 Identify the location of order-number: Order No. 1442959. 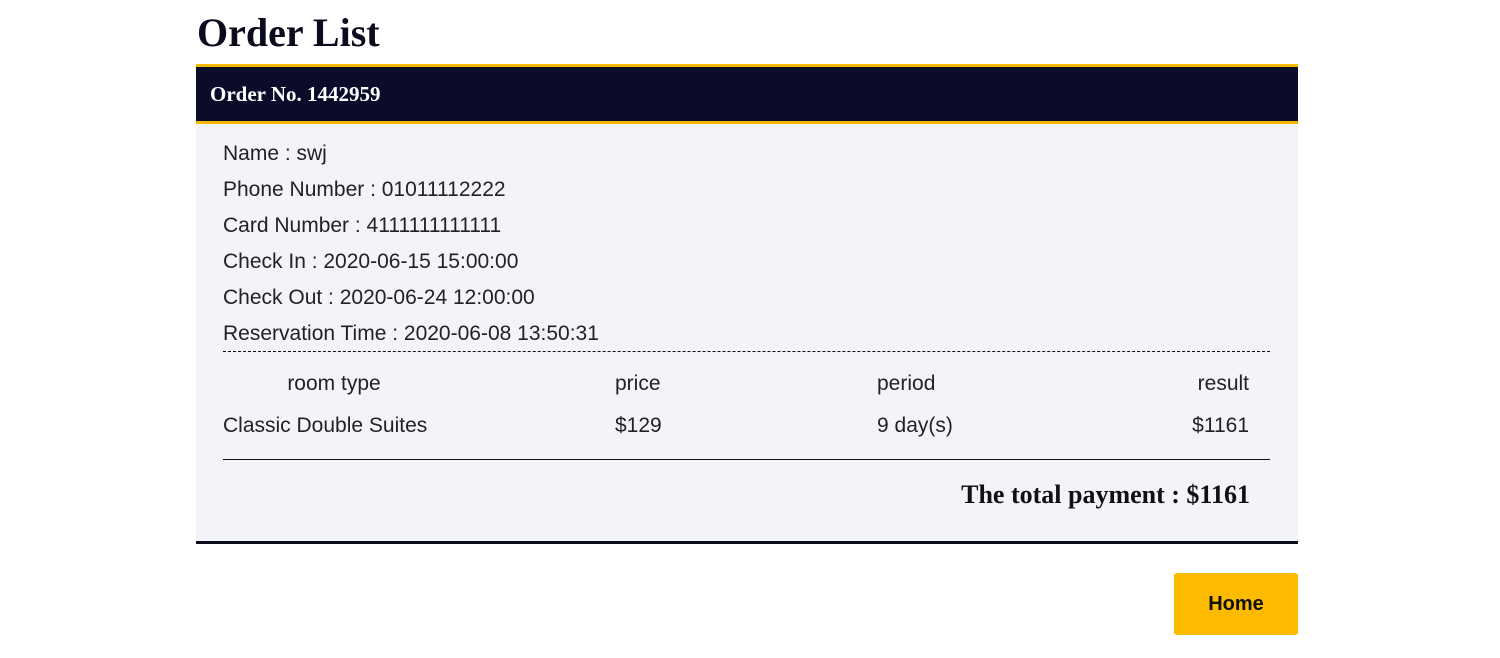
(295, 94).